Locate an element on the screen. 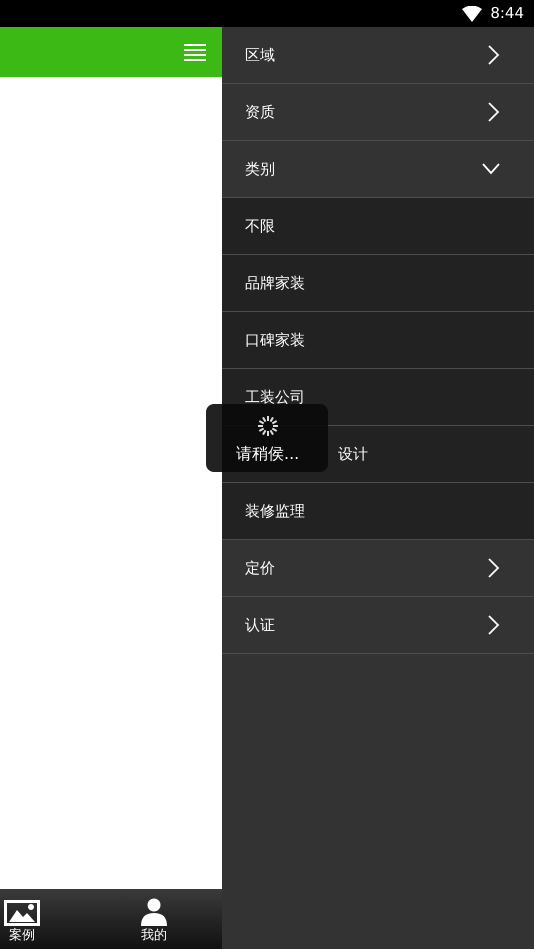 The width and height of the screenshot is (534, 949). tab-button: 案例 is located at coordinates (22, 919).